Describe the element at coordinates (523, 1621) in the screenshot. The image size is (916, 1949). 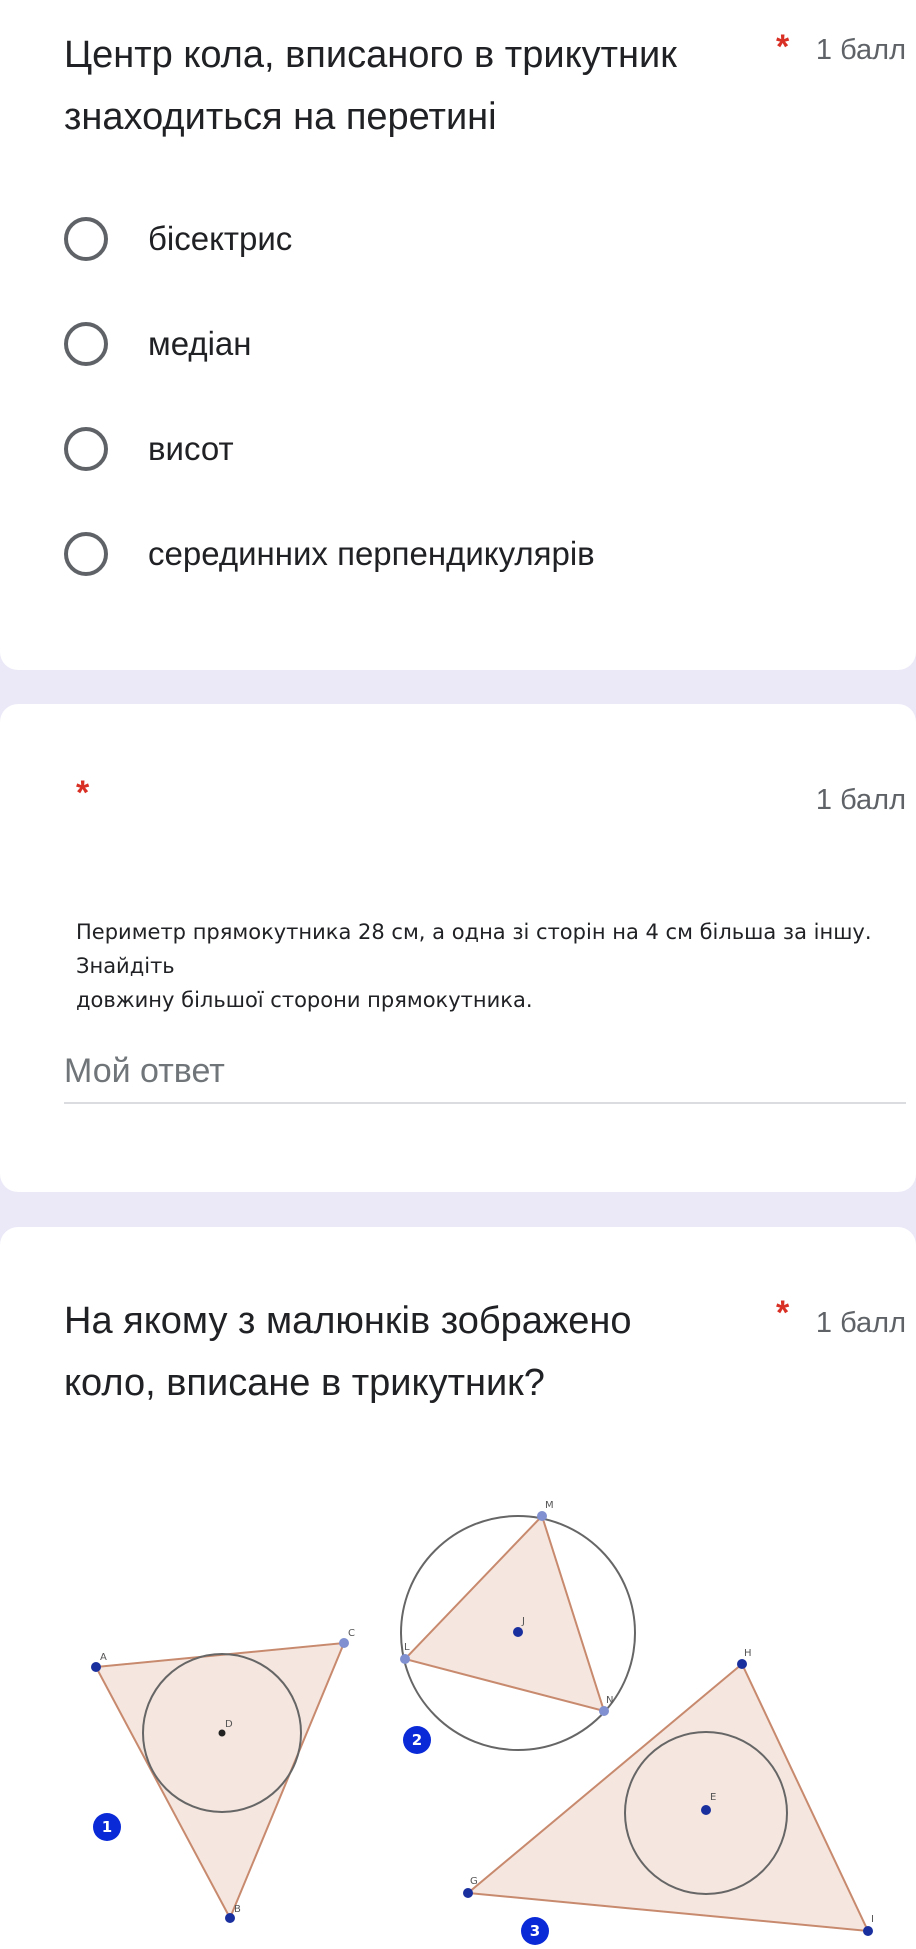
I see `point-label: J` at that location.